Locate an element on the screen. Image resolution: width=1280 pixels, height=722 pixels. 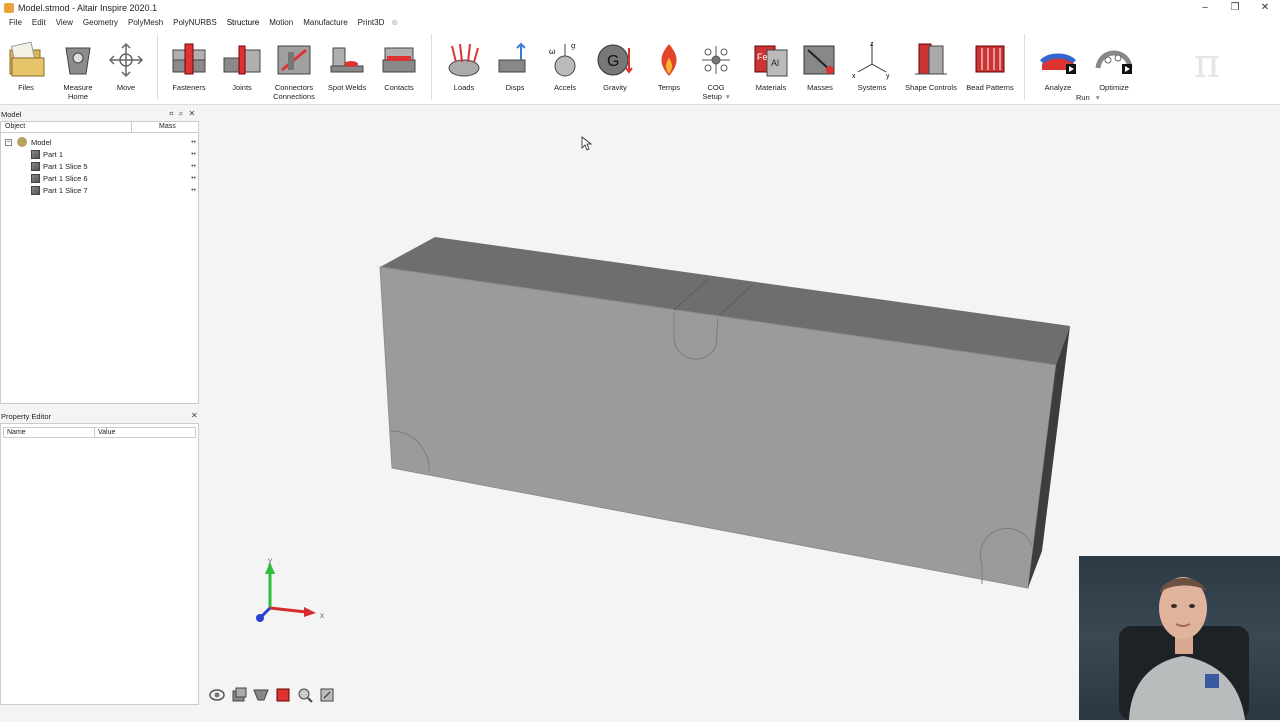
disps-label: Disps is located at coordinates (515, 87).